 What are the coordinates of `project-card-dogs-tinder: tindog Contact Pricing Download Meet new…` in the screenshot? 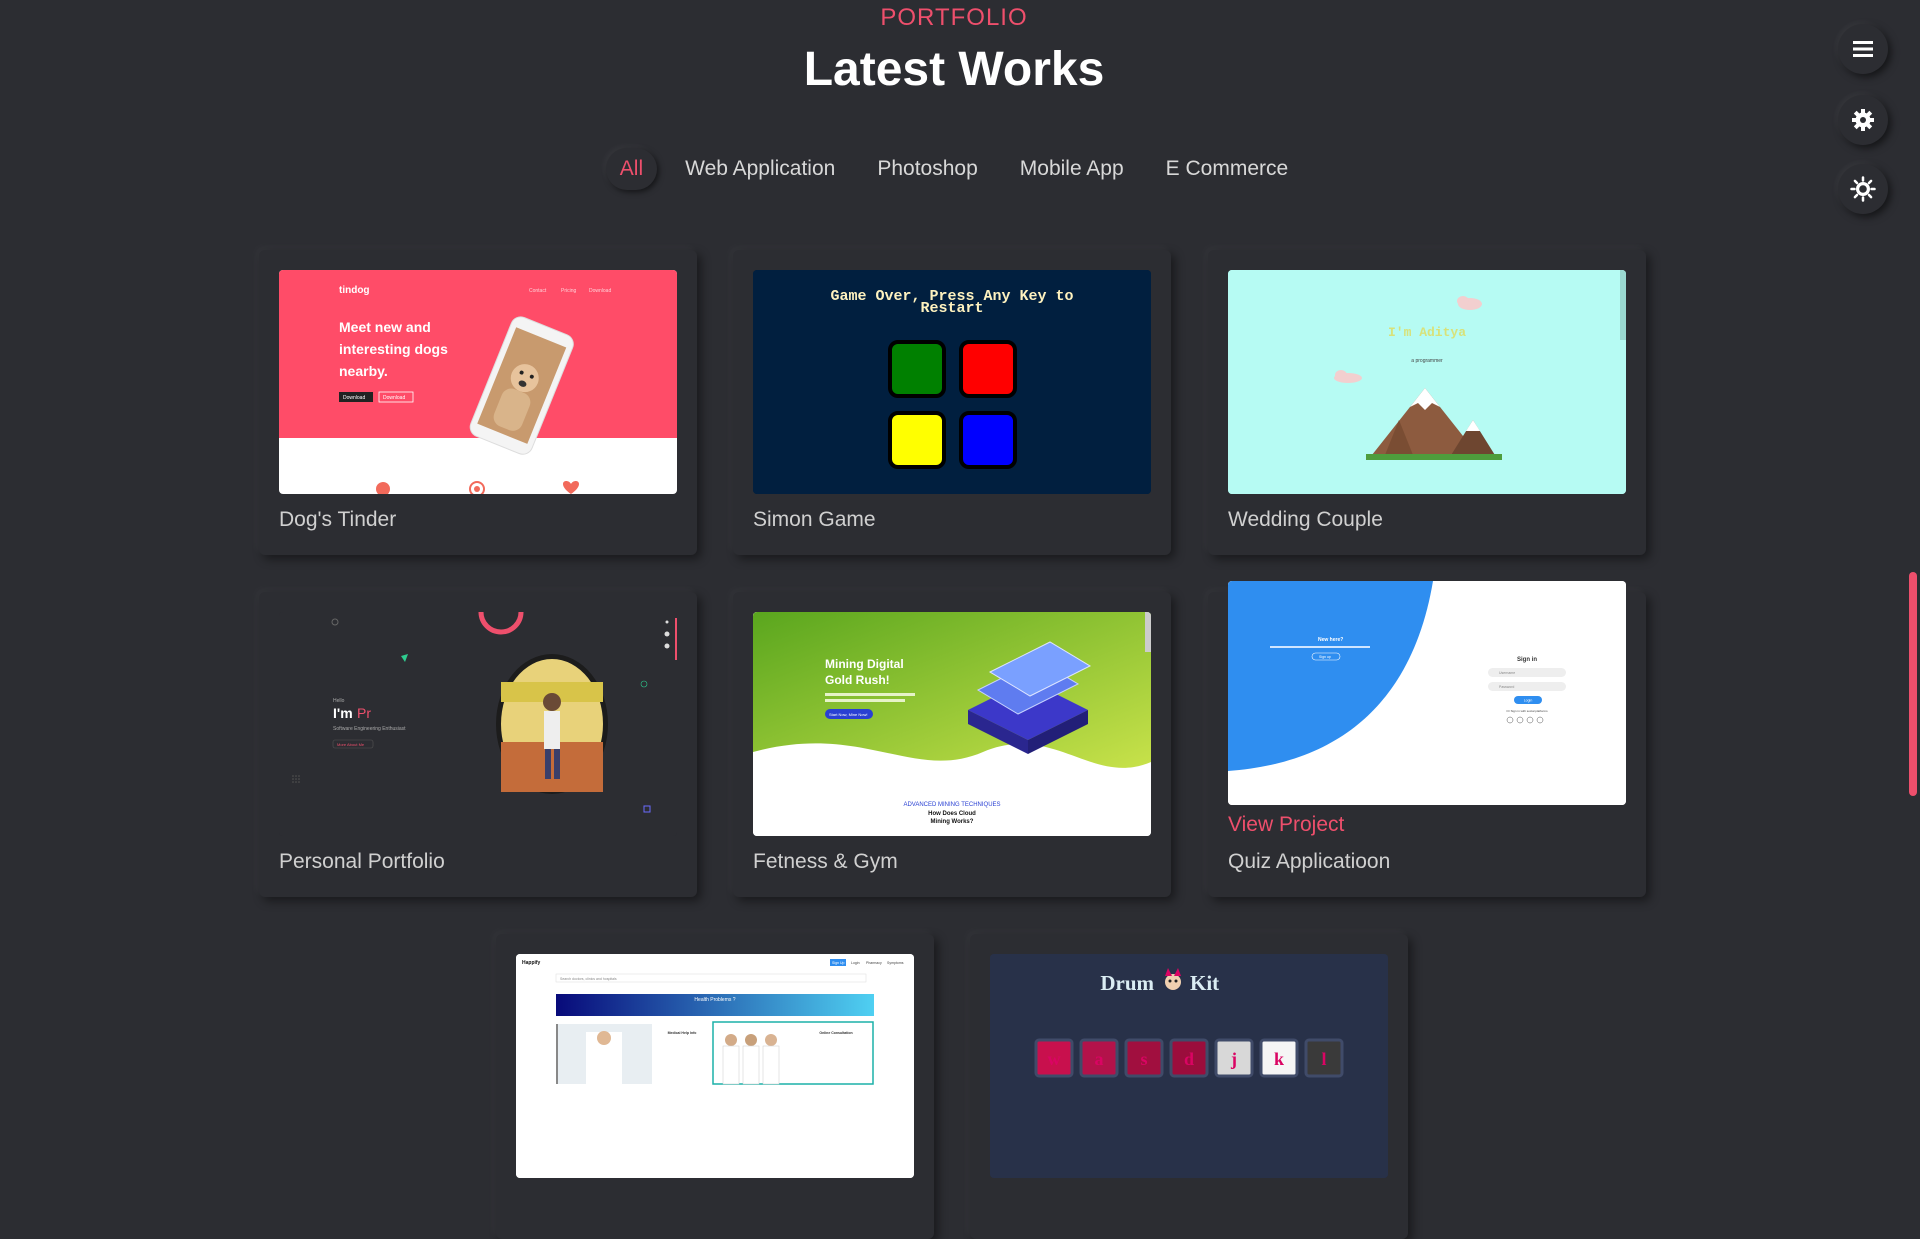 It's located at (478, 402).